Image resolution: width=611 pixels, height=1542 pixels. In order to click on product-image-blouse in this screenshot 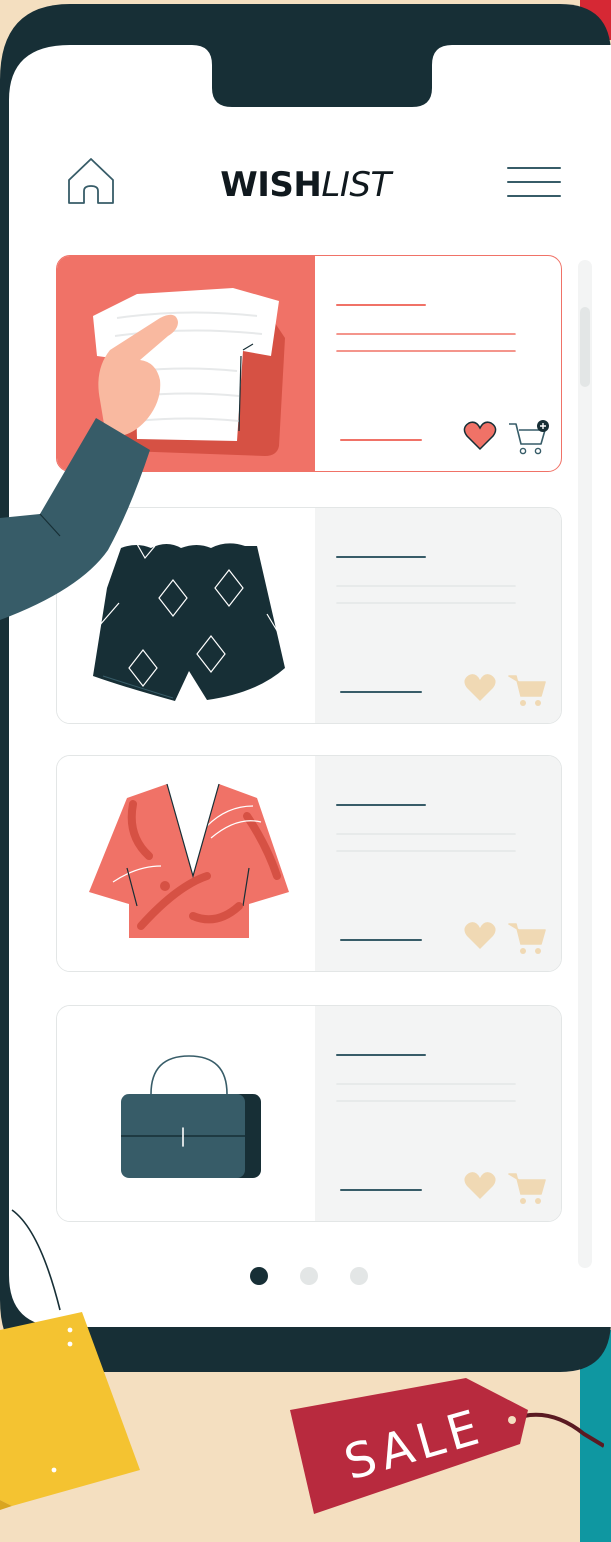, I will do `click(186, 863)`.